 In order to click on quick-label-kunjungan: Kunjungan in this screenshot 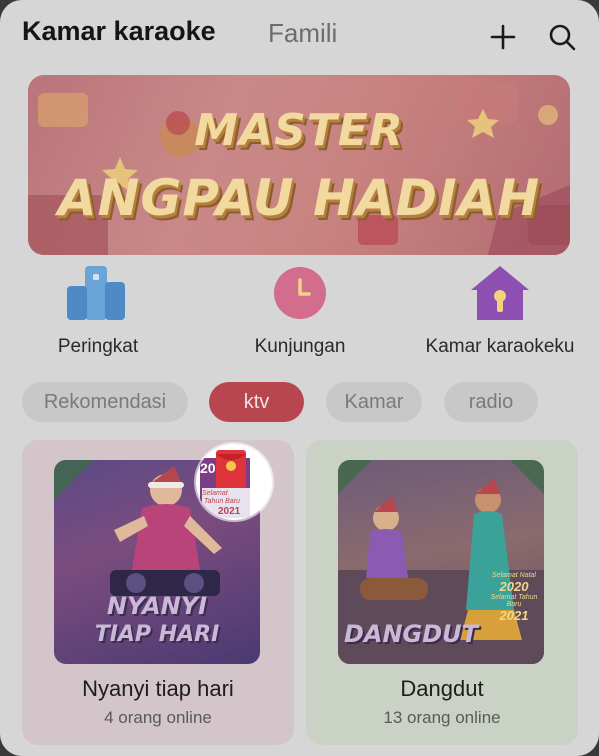, I will do `click(300, 346)`.